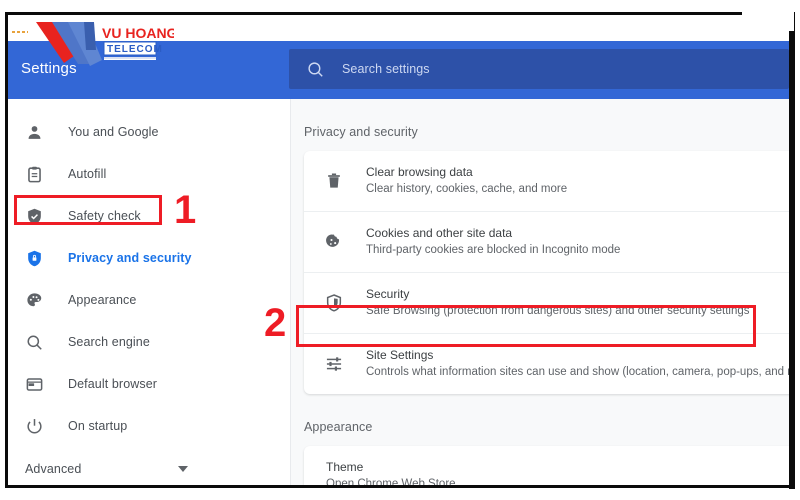 This screenshot has width=800, height=500. I want to click on logo-line1: VU HOANG, so click(138, 33).